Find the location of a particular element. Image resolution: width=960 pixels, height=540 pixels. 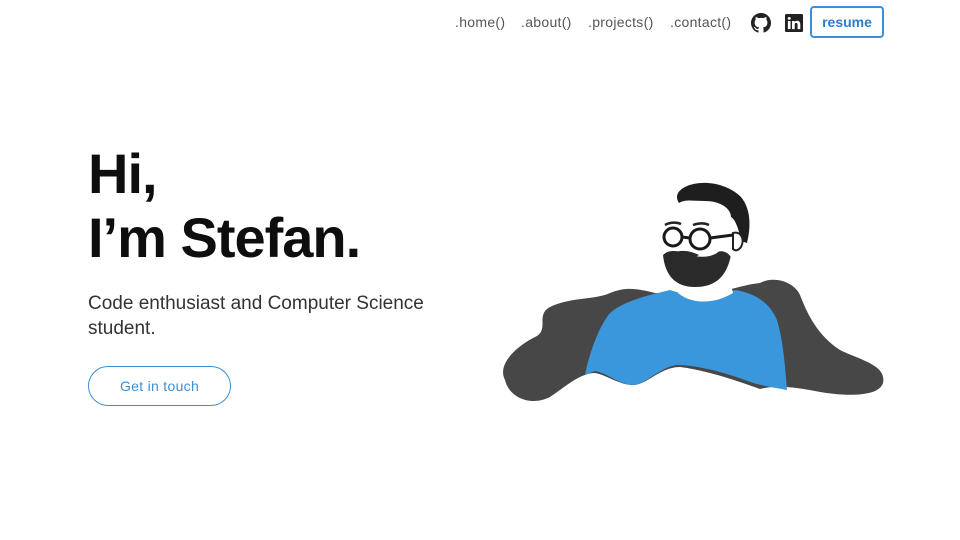

hero-name: I’m Stefan. is located at coordinates (224, 237).